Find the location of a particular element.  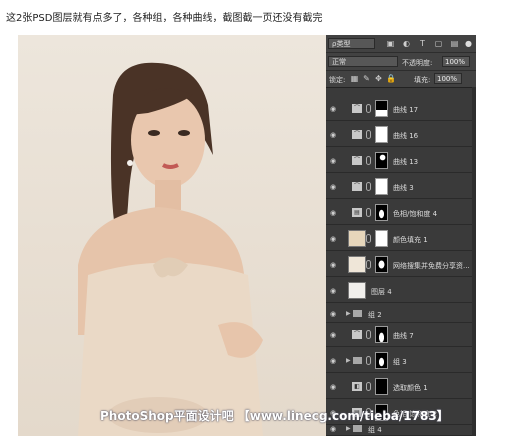

fill-input: 100% is located at coordinates (448, 78).